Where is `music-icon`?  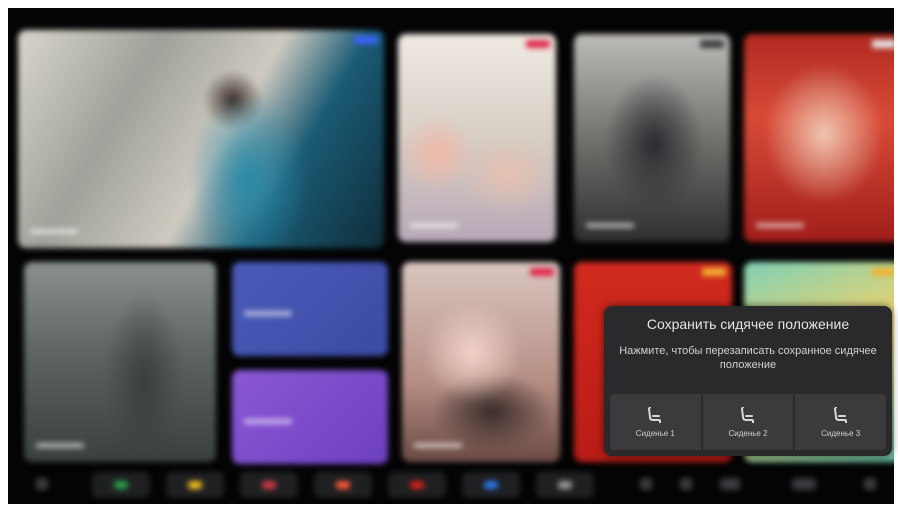
music-icon is located at coordinates (269, 485).